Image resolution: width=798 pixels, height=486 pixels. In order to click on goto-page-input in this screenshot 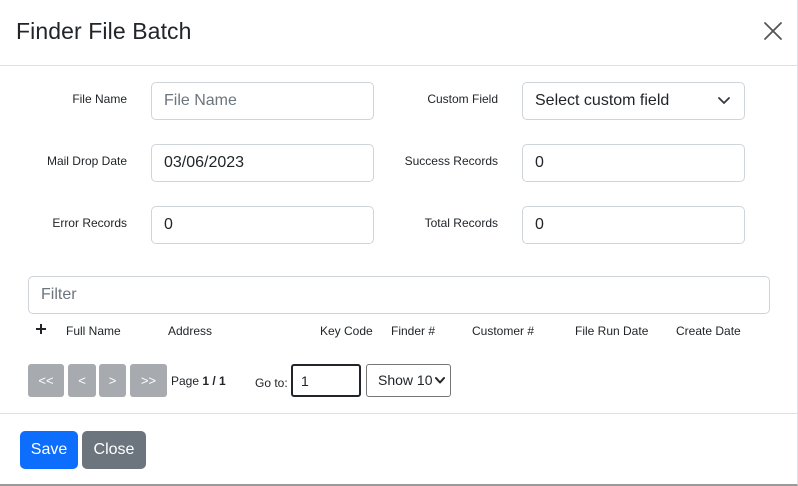, I will do `click(326, 380)`.